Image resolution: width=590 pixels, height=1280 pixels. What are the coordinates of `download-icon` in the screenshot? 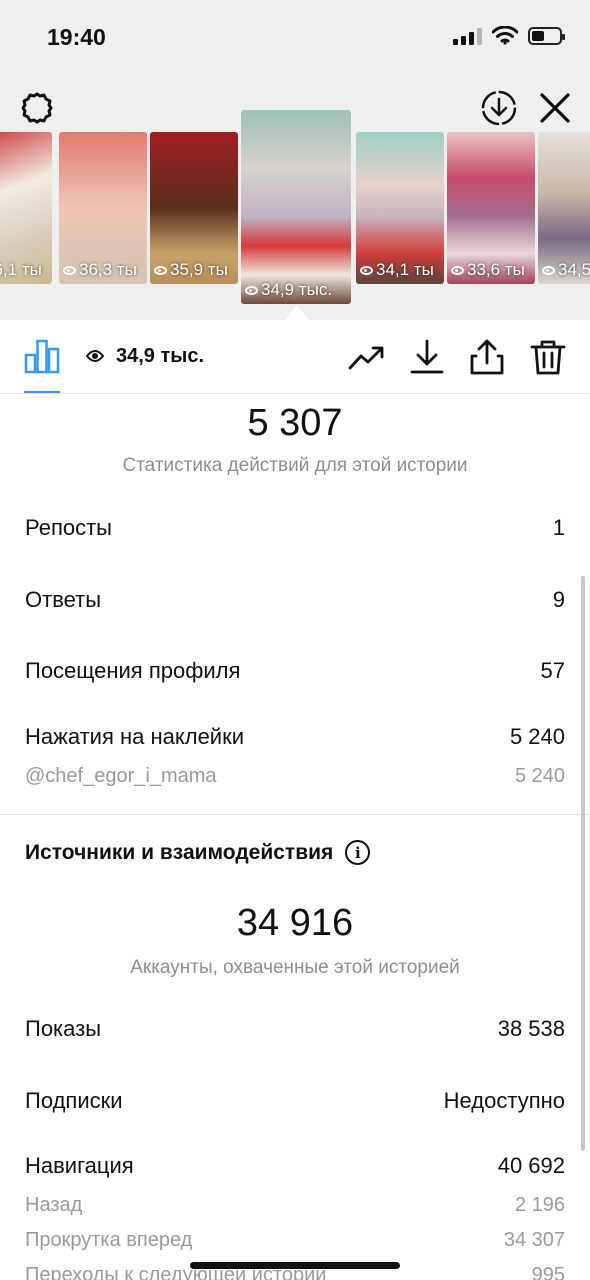 It's located at (427, 357).